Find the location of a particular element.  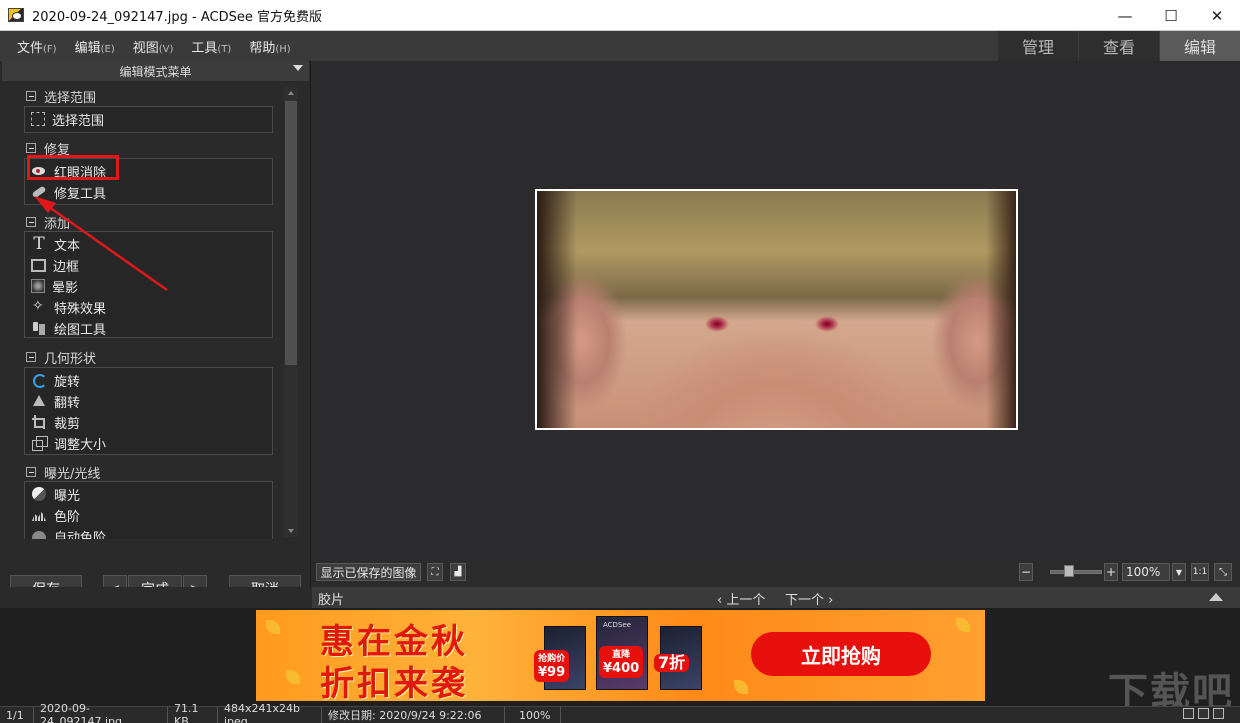

next-image-label: 下一个 is located at coordinates (805, 600).